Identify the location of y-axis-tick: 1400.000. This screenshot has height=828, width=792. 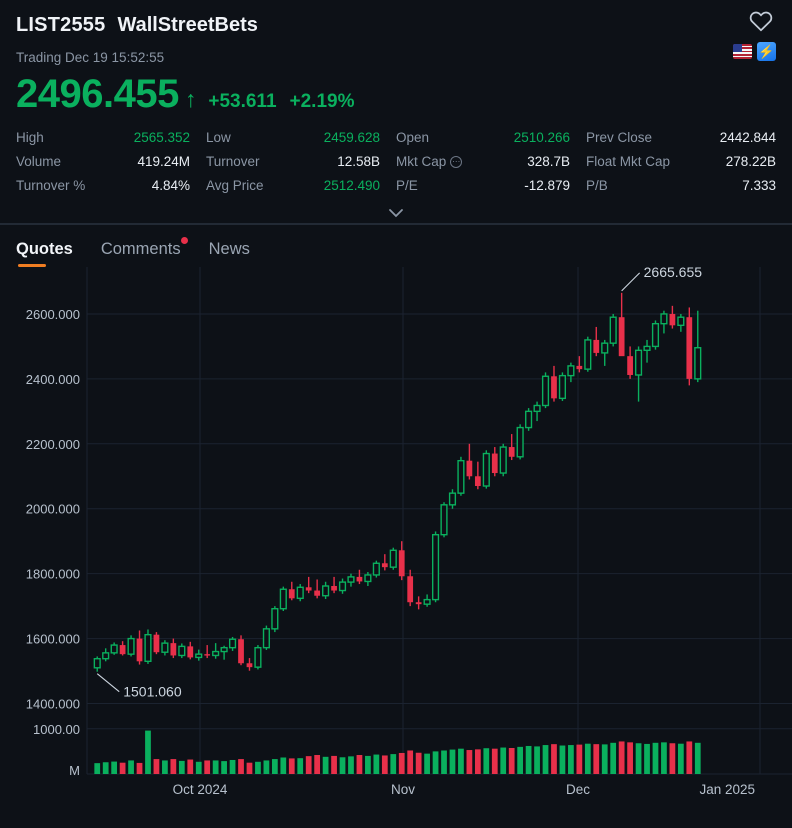
(53, 704).